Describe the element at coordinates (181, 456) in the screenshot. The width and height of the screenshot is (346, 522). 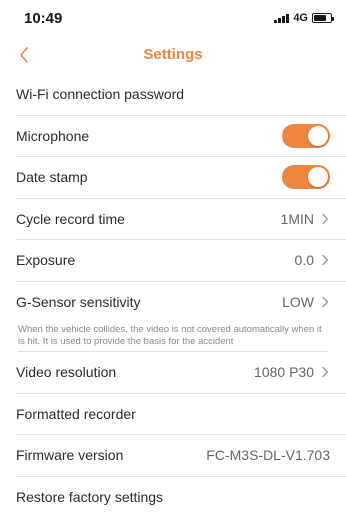
I see `firmware-version-row: Firmware version FC-M3S-DL-V1.703` at that location.